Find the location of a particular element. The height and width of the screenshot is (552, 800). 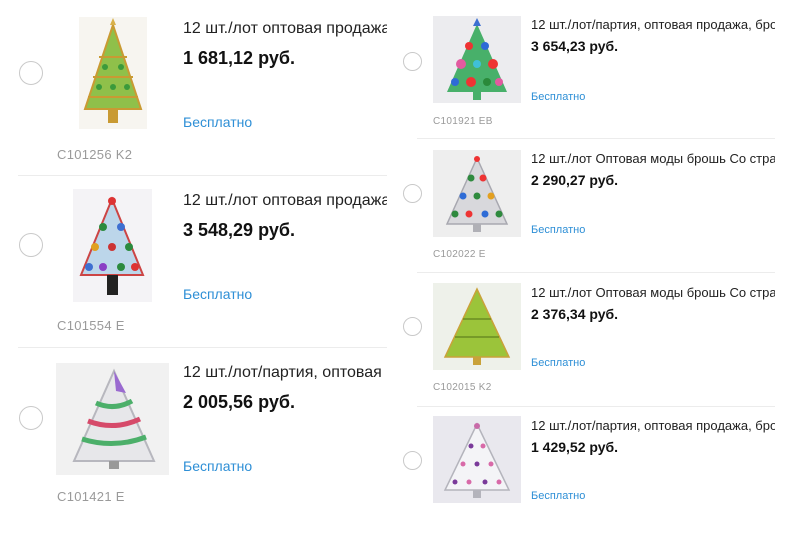

product-sku: C101421 E is located at coordinates (91, 496).